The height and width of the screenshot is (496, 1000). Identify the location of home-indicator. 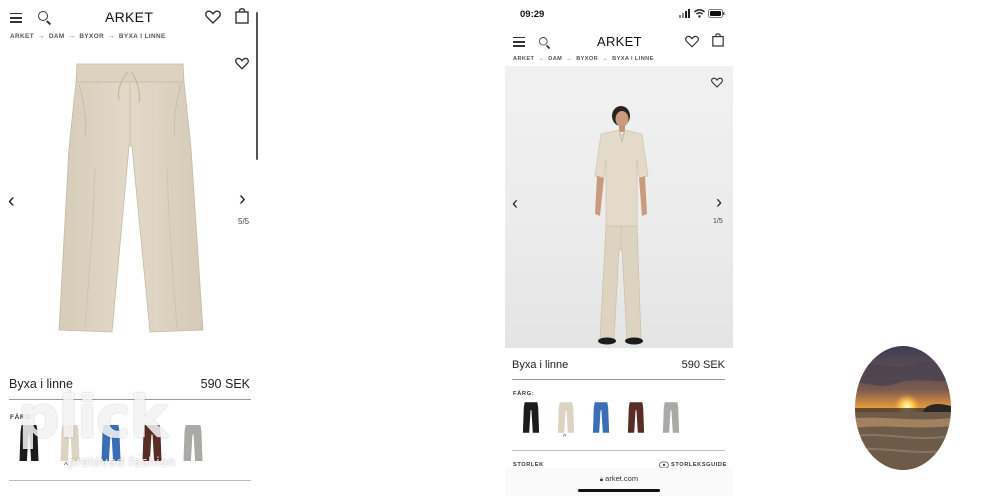
(619, 490).